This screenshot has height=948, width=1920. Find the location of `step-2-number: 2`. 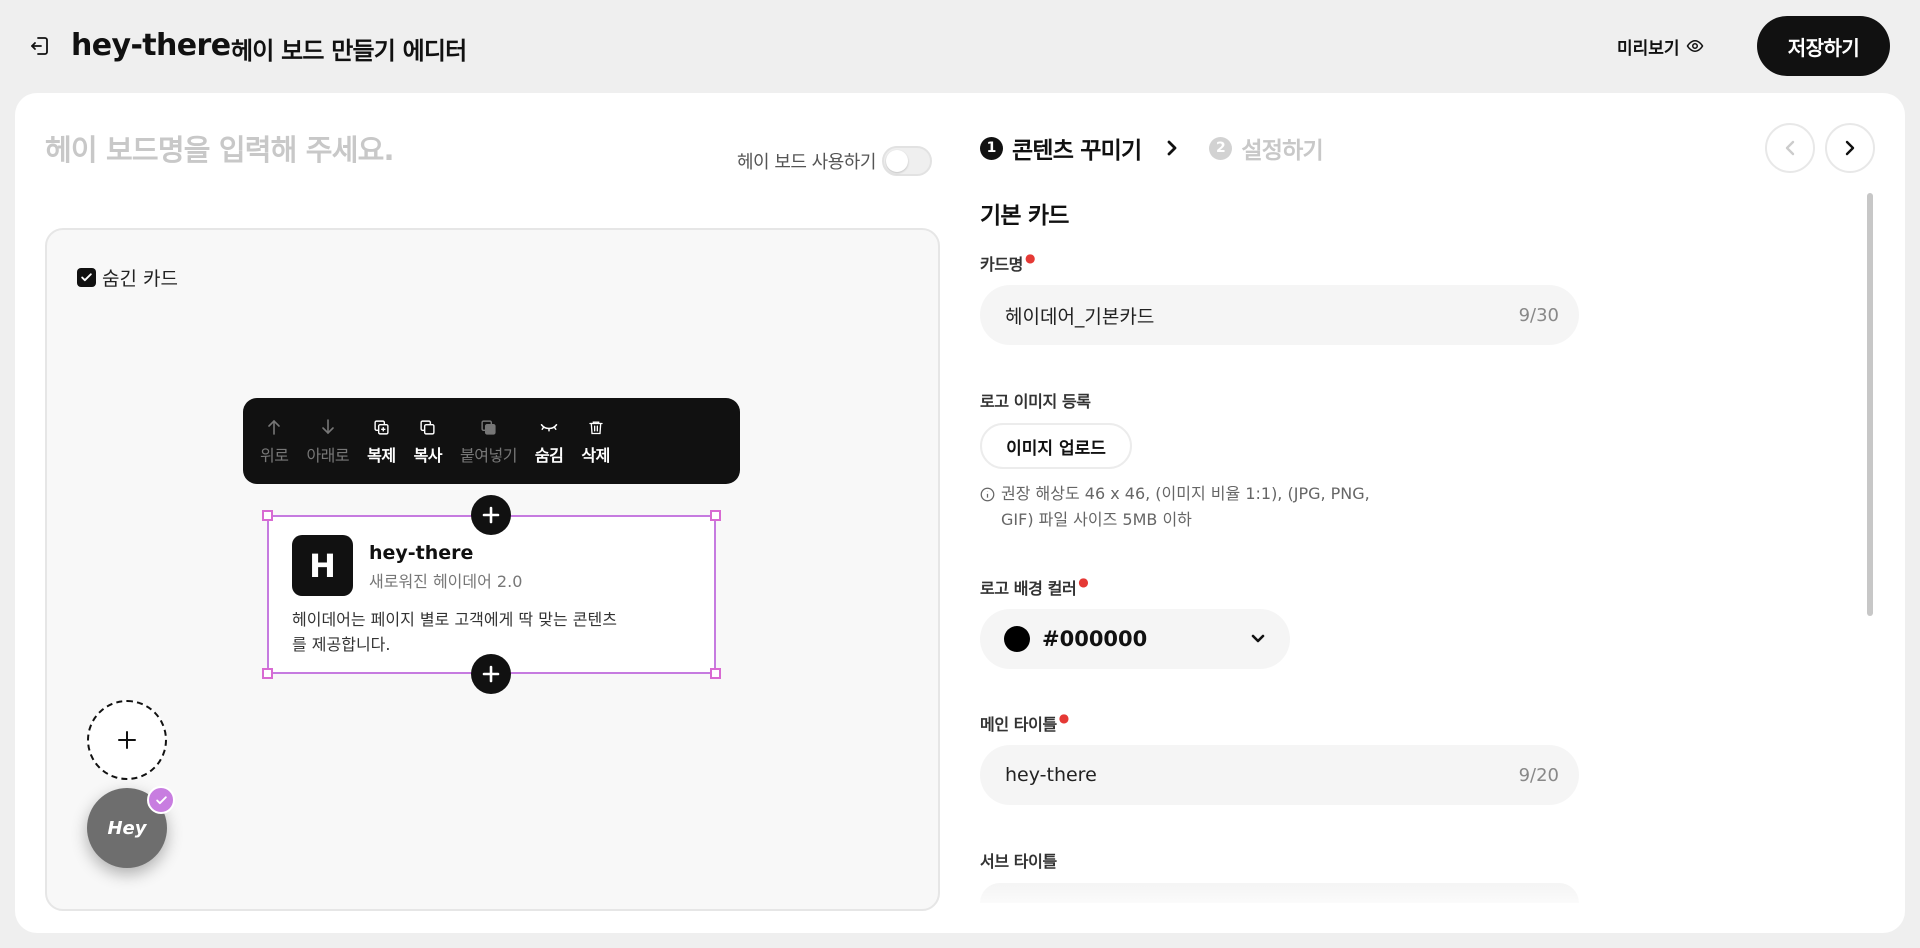

step-2-number: 2 is located at coordinates (1221, 148).